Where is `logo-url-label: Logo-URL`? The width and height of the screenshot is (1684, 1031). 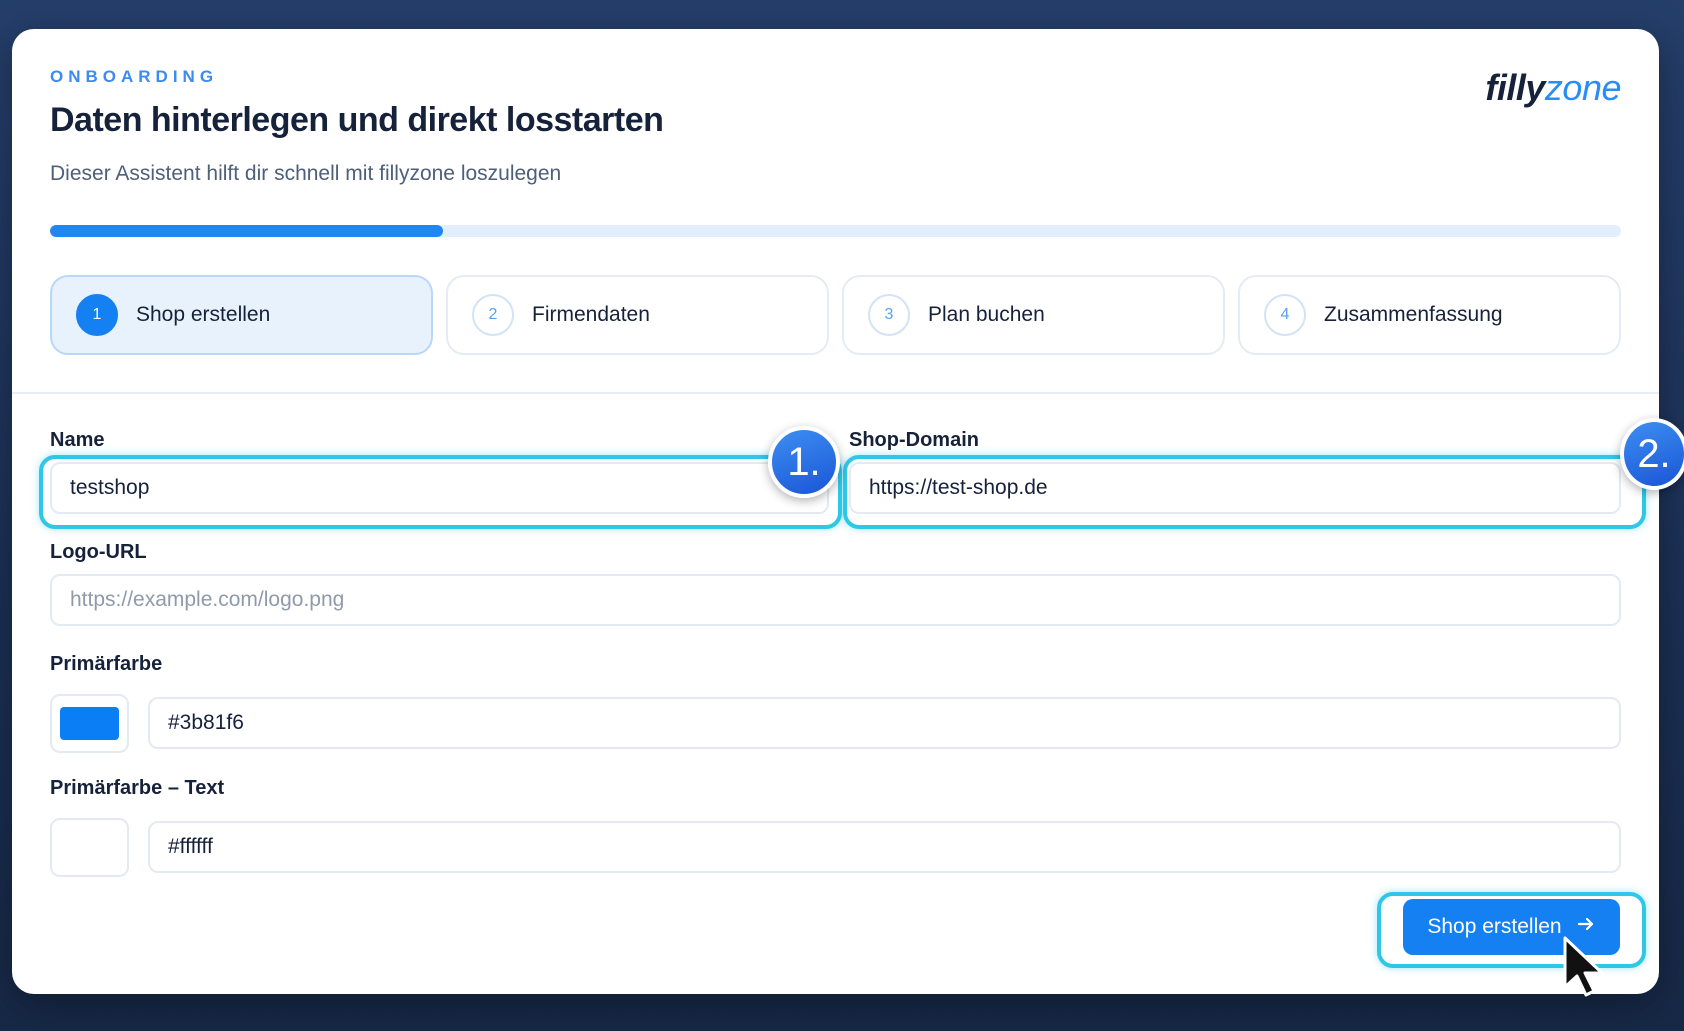 logo-url-label: Logo-URL is located at coordinates (98, 552).